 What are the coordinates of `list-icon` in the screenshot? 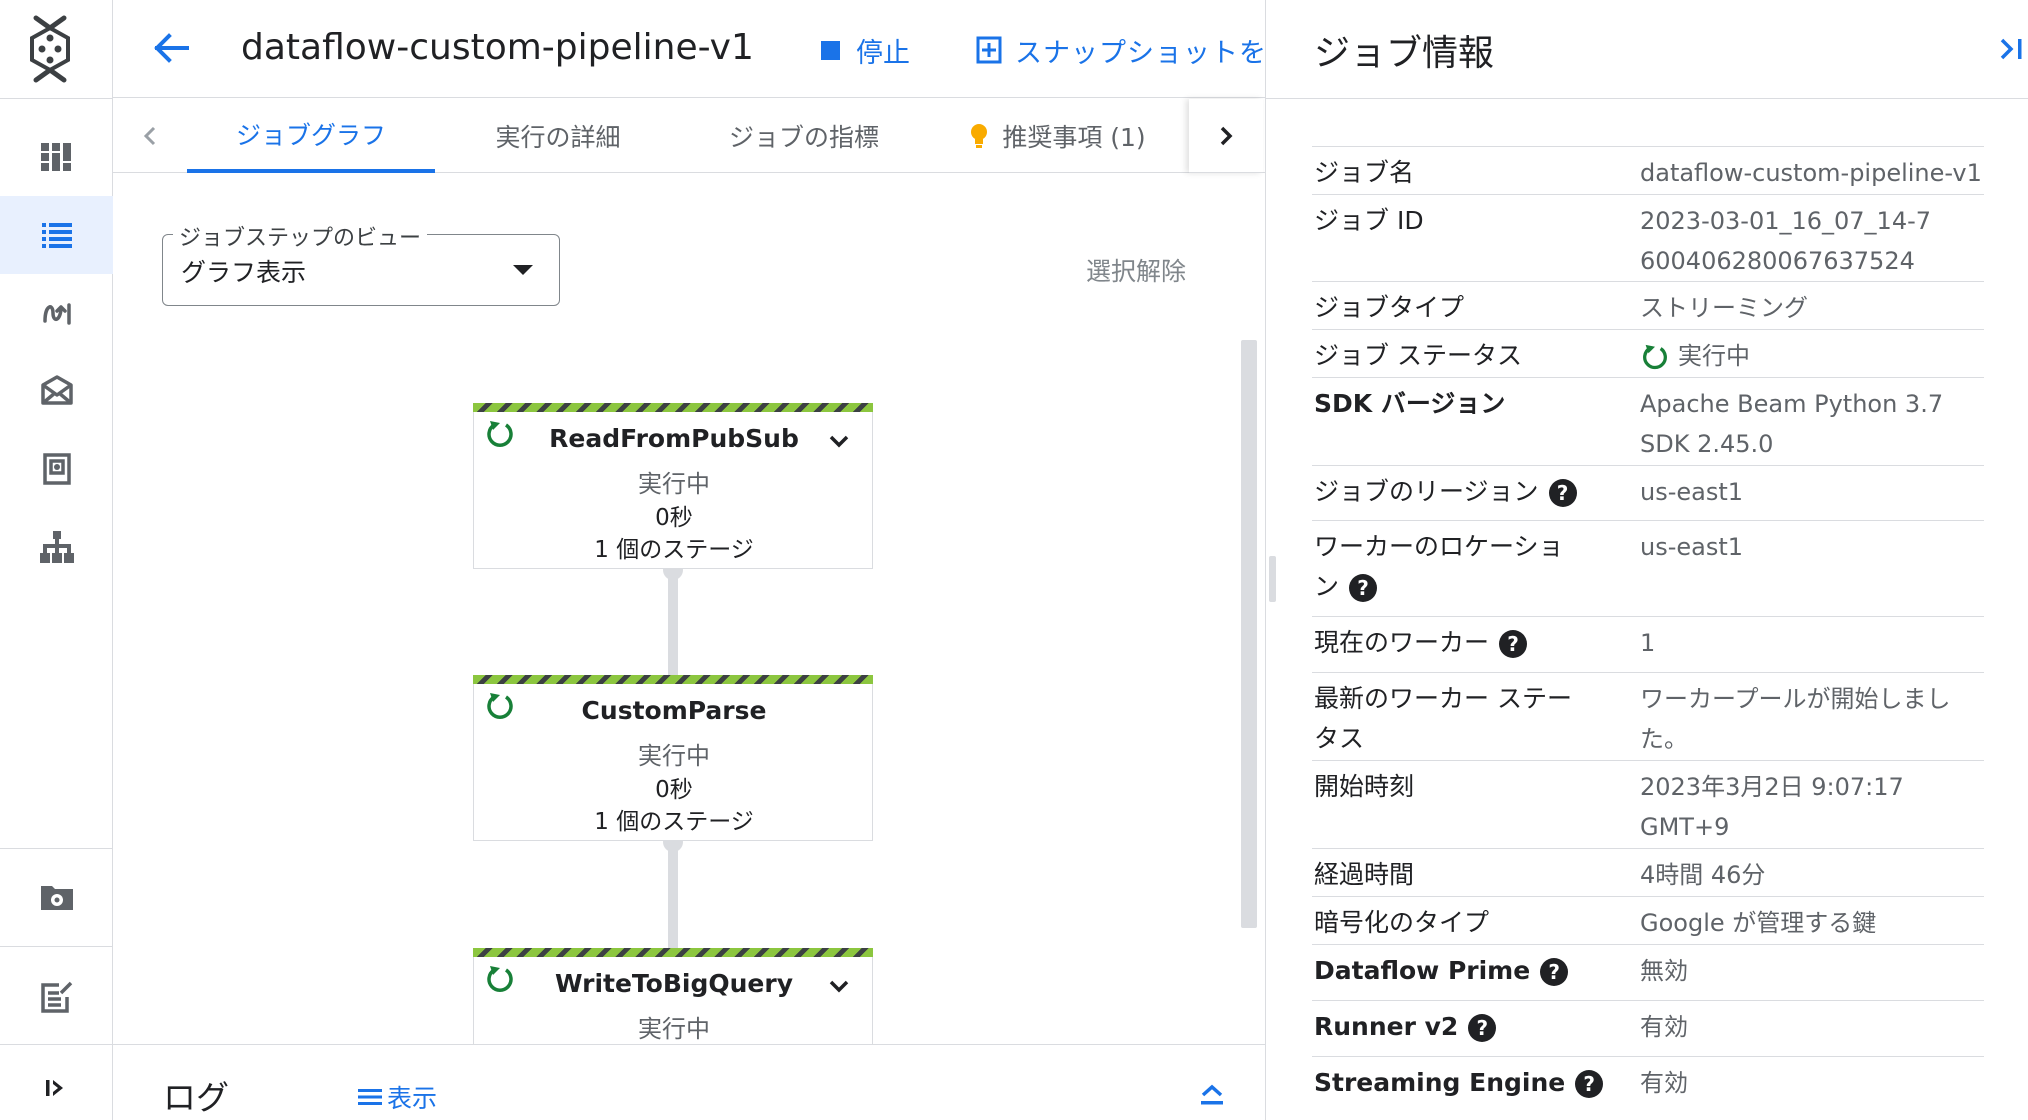 It's located at (370, 1097).